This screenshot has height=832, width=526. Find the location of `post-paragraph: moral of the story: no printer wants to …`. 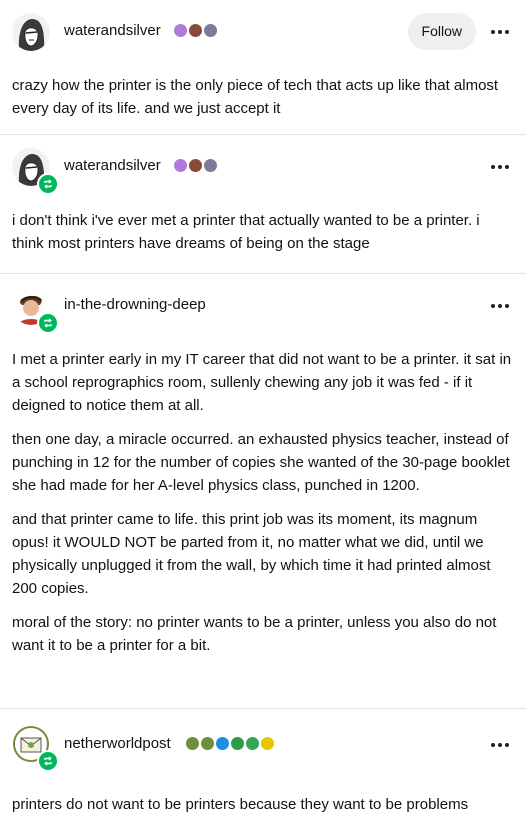

post-paragraph: moral of the story: no printer wants to … is located at coordinates (254, 634).